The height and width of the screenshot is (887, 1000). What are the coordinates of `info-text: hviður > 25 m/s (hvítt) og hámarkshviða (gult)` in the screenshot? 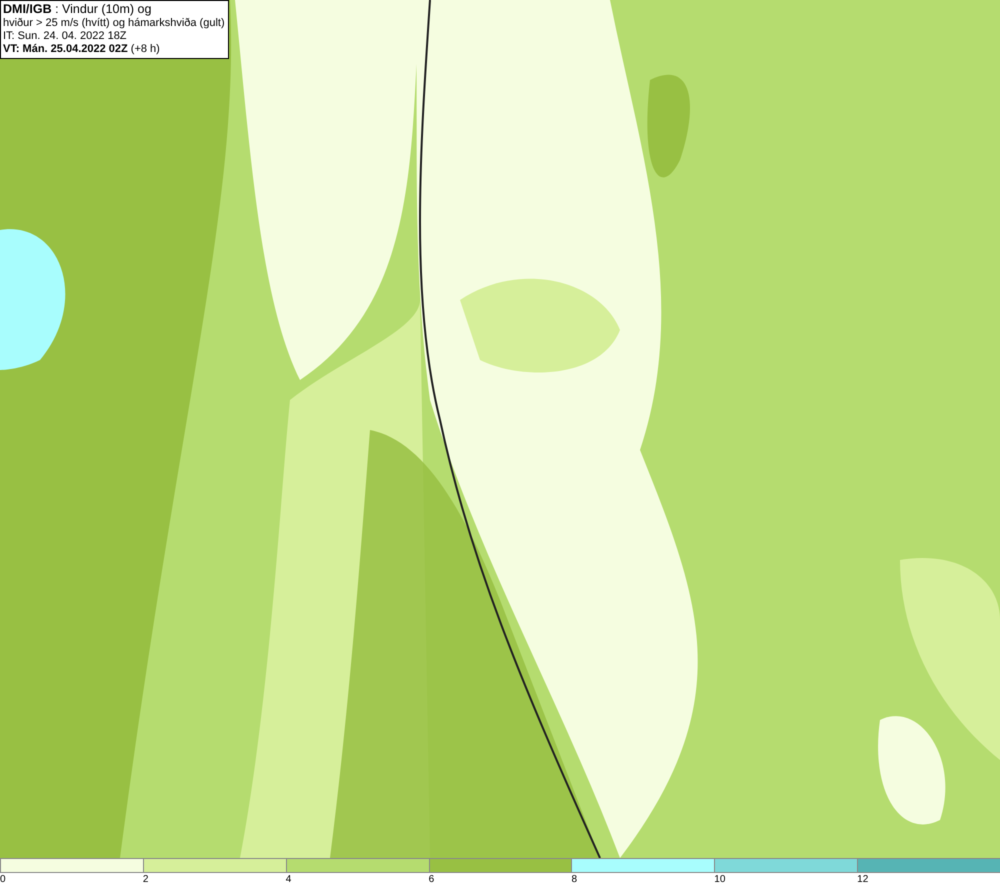 It's located at (114, 23).